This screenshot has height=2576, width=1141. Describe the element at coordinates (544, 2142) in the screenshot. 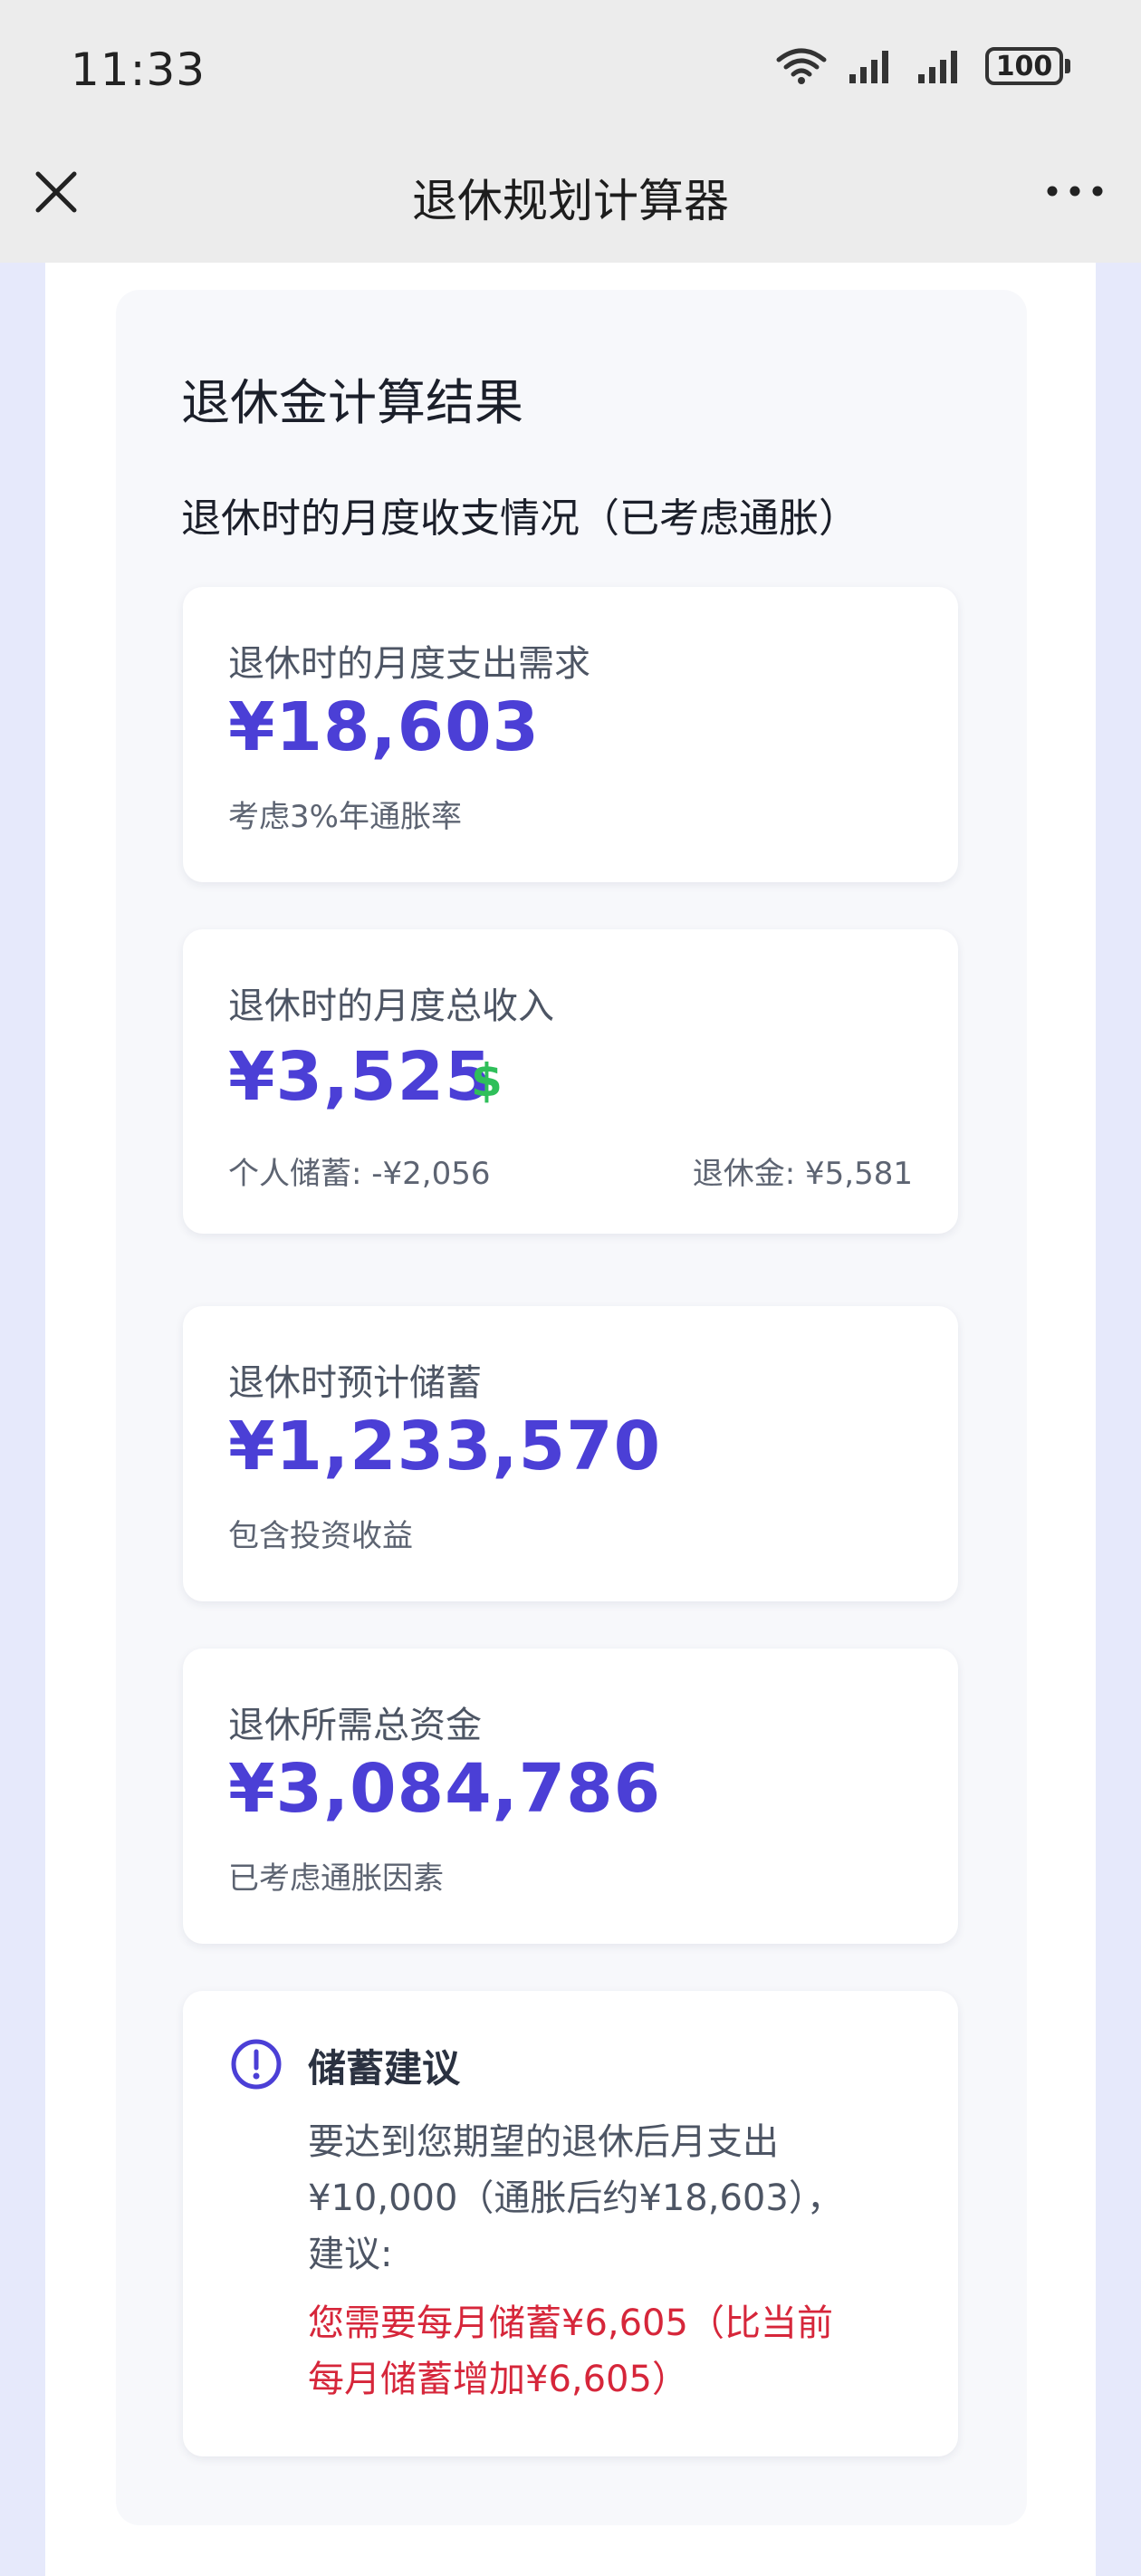

I see `advice-line: 要达到您期望的退休后月支出` at that location.